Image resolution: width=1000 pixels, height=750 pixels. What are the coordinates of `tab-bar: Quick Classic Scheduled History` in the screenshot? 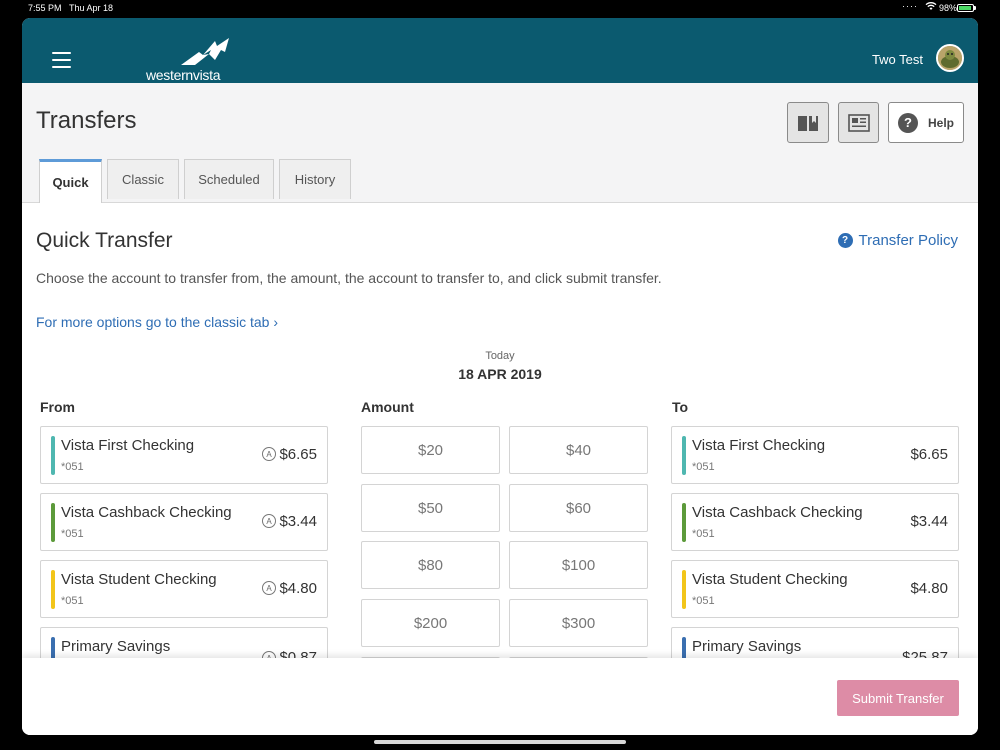 It's located at (197, 181).